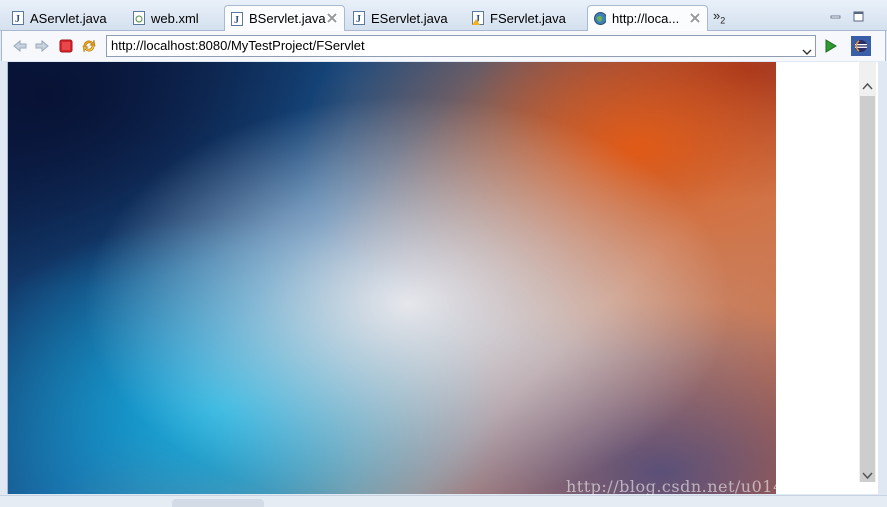  Describe the element at coordinates (42, 46) in the screenshot. I see `forward-arrow-icon` at that location.